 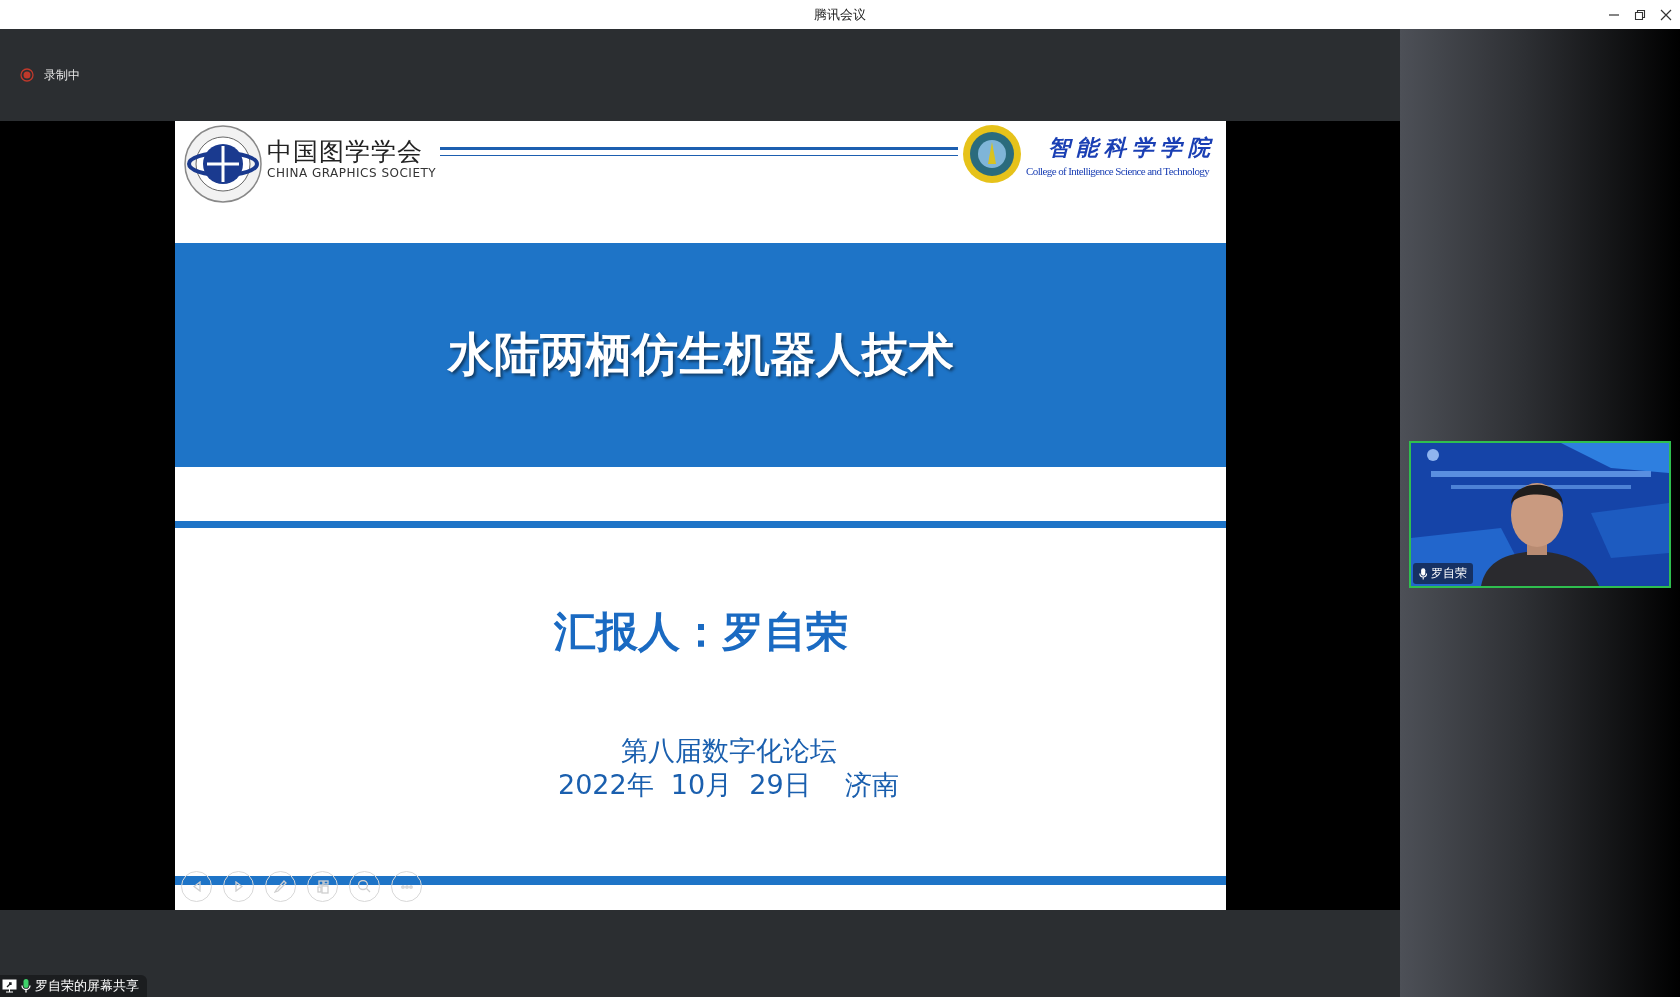 What do you see at coordinates (406, 886) in the screenshot?
I see `more-icon` at bounding box center [406, 886].